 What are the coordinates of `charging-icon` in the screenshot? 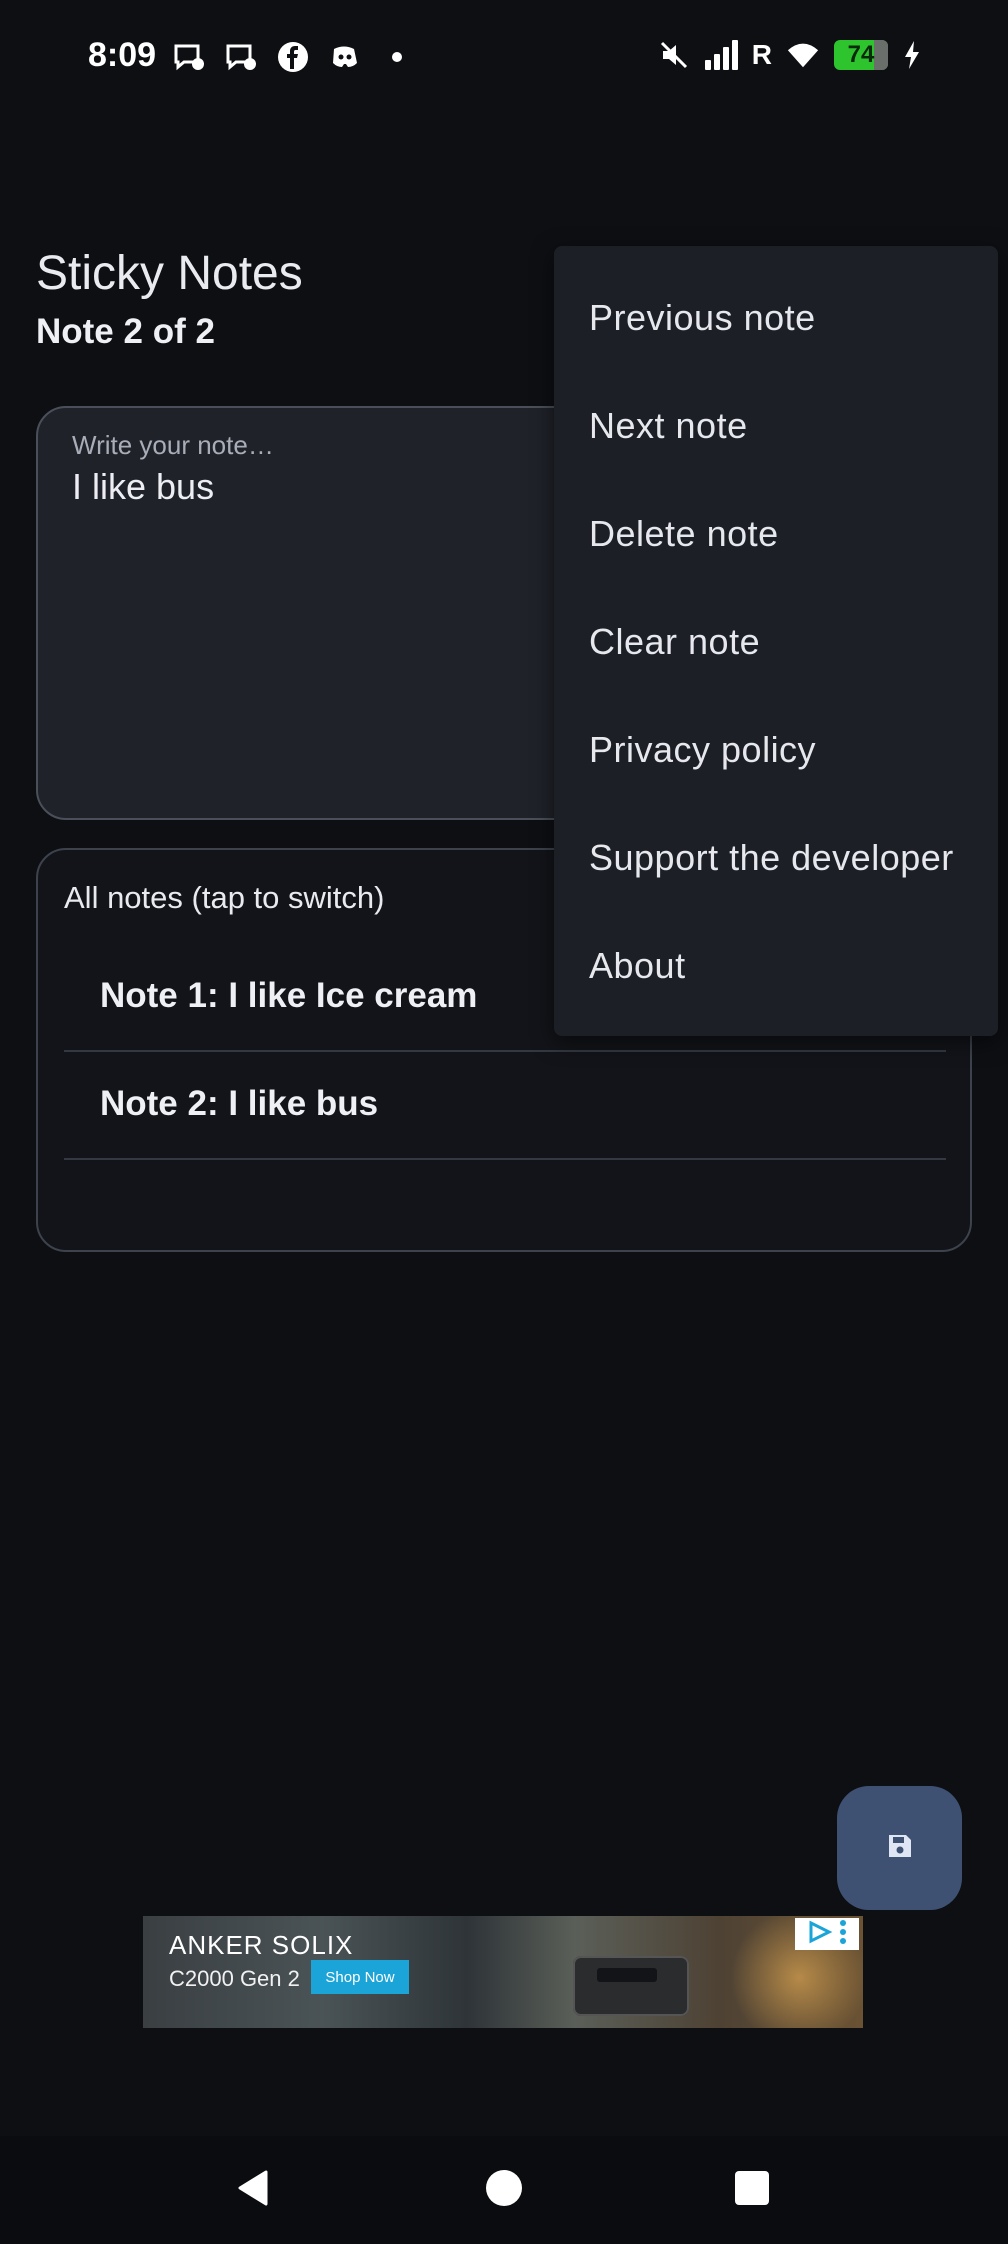 It's located at (912, 55).